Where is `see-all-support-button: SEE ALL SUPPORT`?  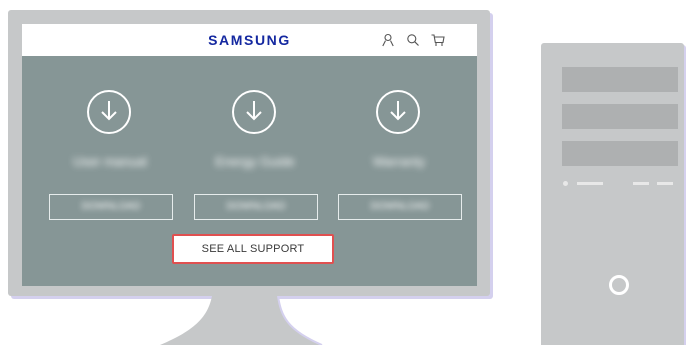
see-all-support-button: SEE ALL SUPPORT is located at coordinates (253, 249).